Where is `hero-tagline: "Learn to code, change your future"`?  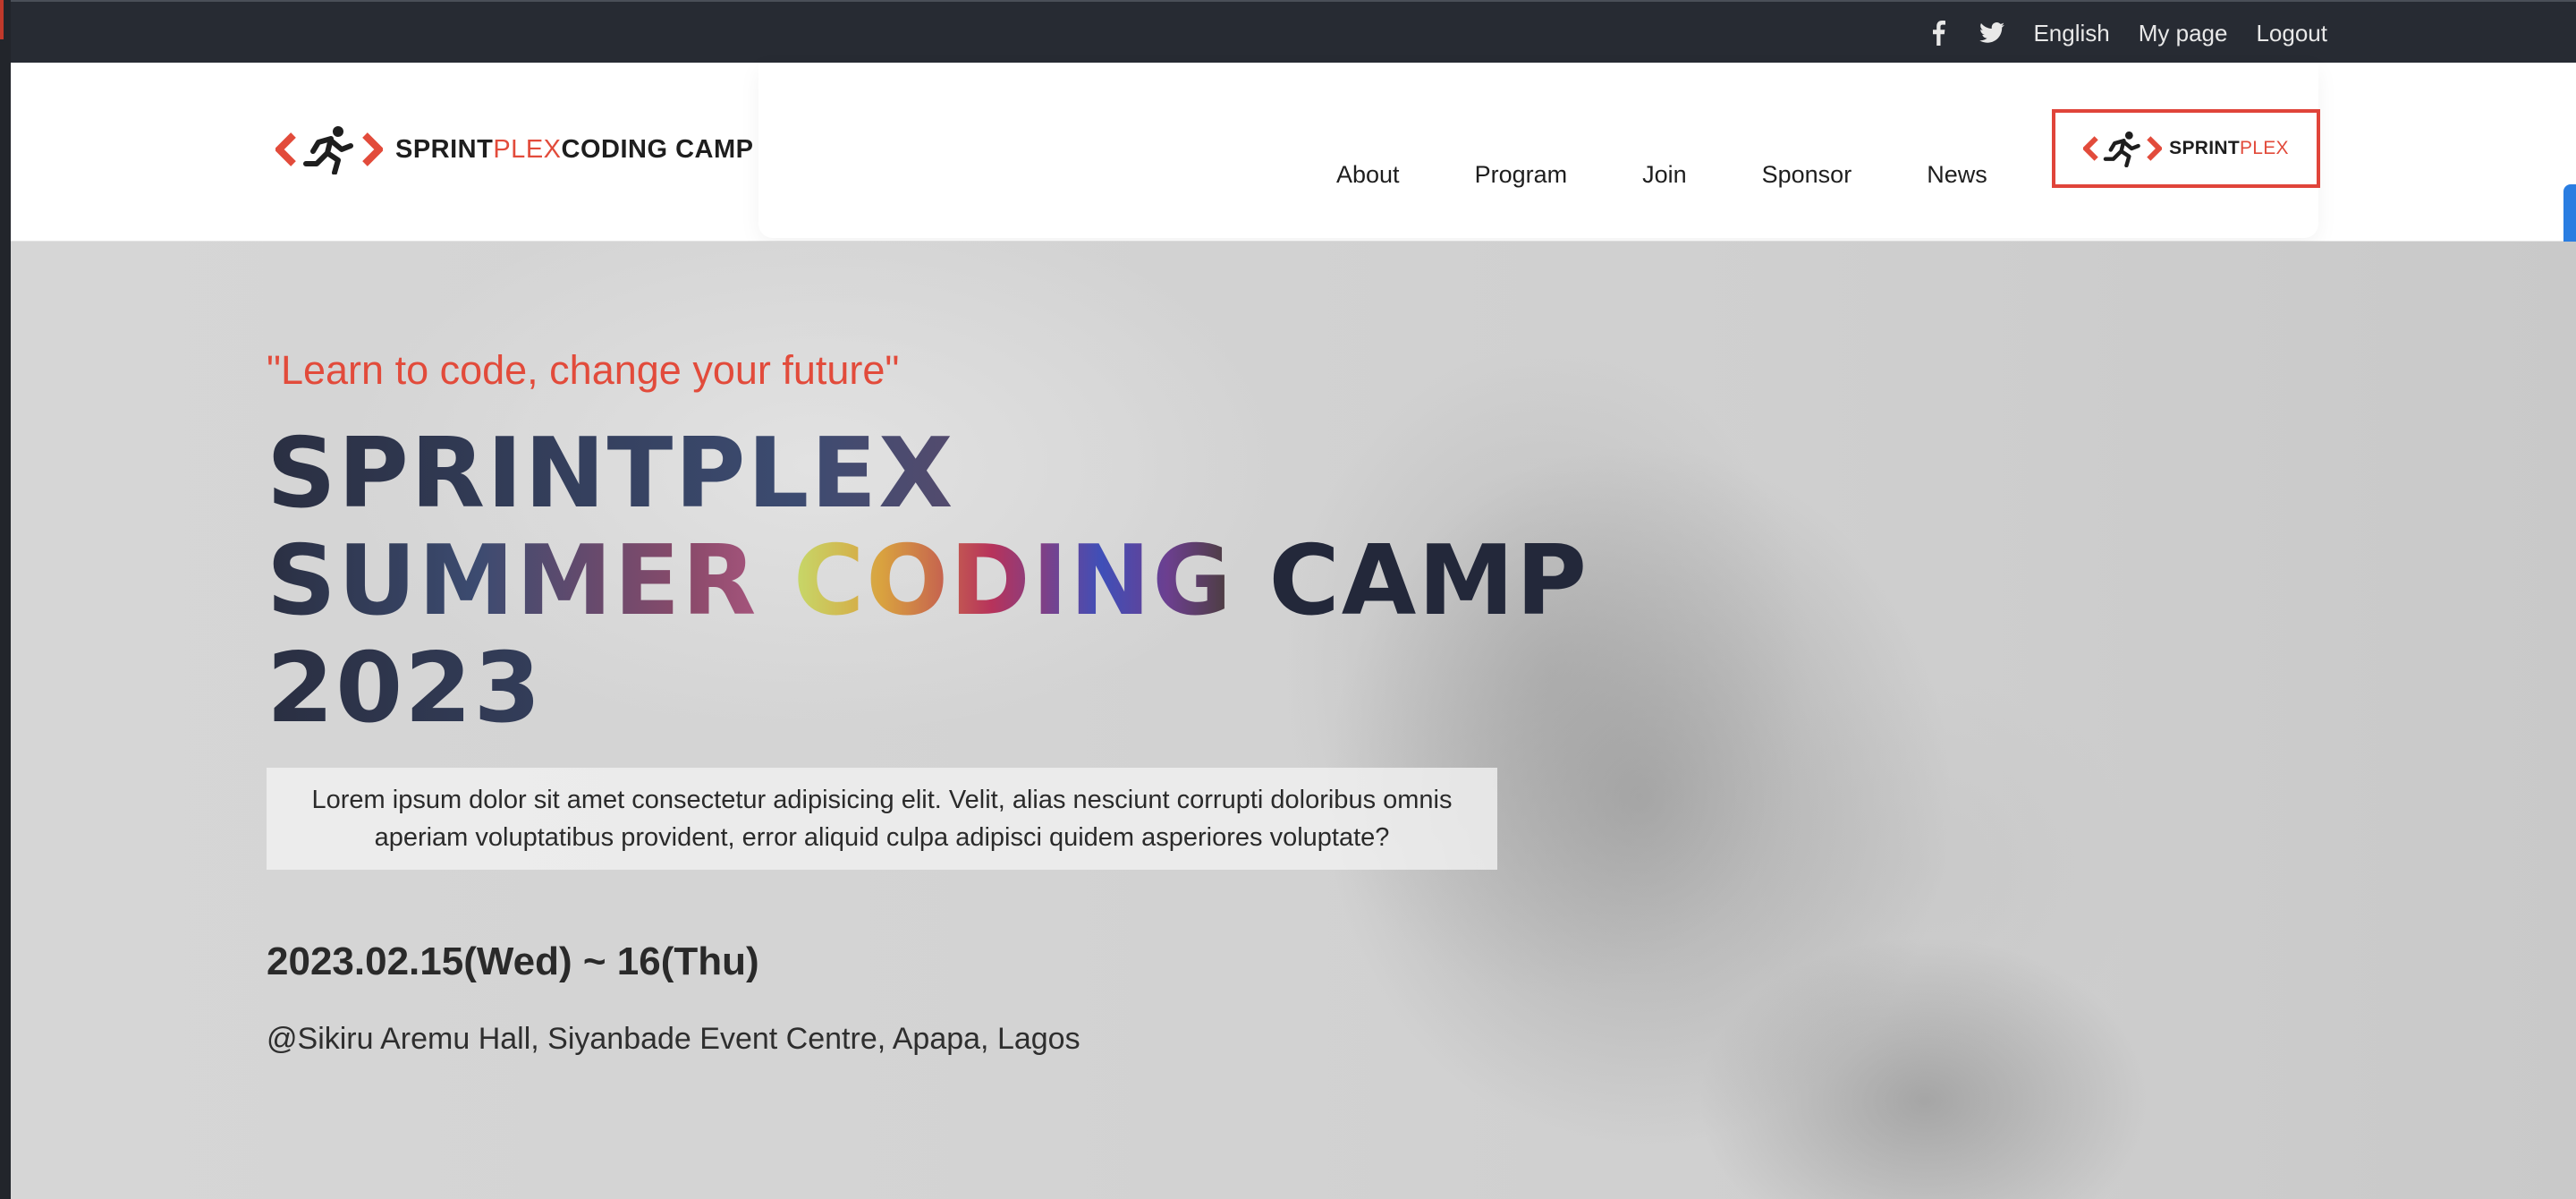
hero-tagline: "Learn to code, change your future" is located at coordinates (583, 370).